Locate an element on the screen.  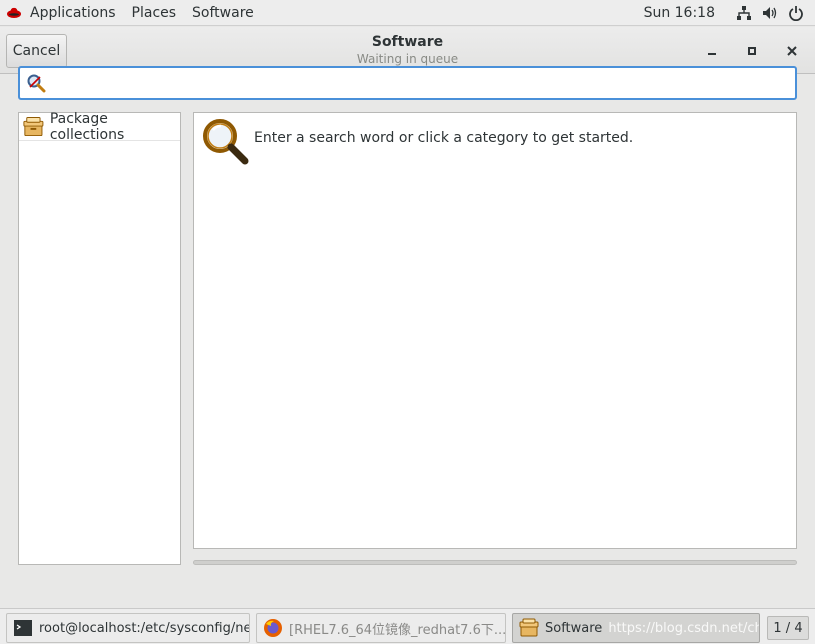
maximize-icon is located at coordinates (752, 51).